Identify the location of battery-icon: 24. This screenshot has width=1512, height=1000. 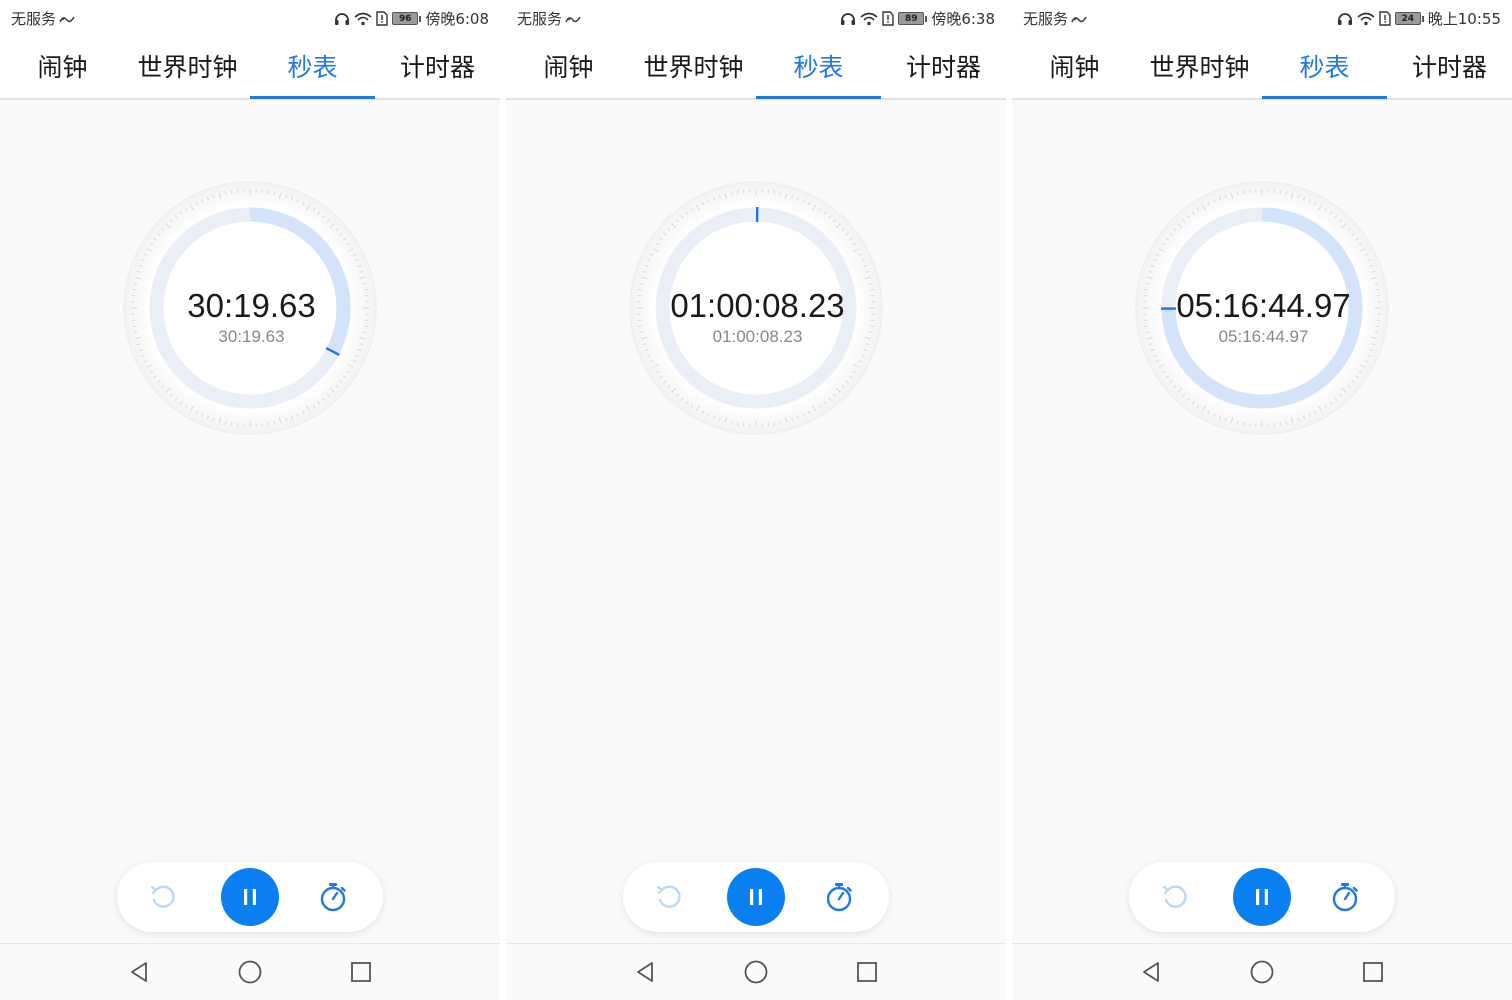
(1409, 18).